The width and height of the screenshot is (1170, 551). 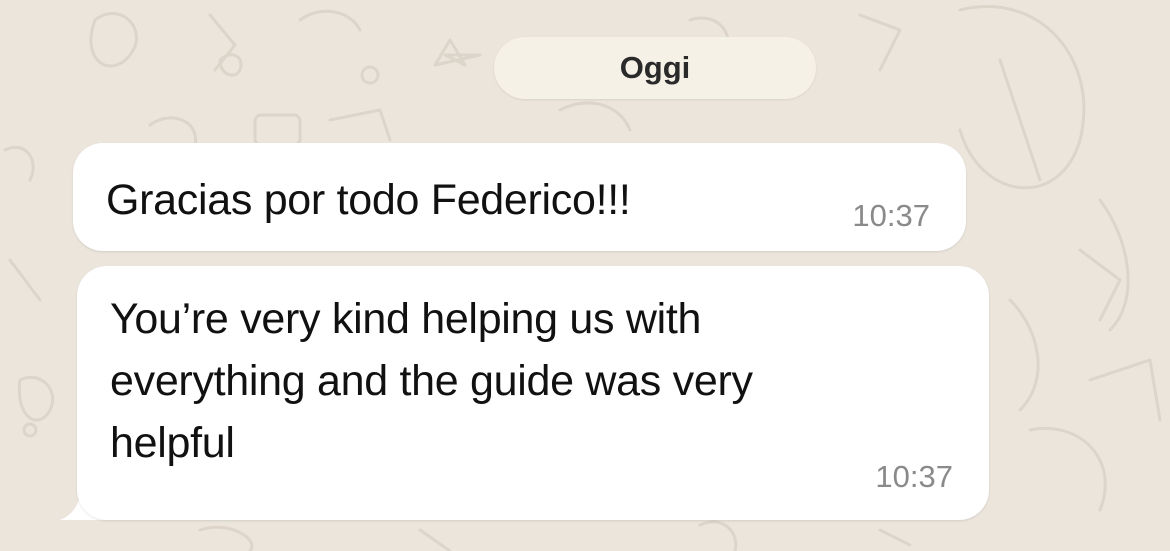 I want to click on message-text: Gracias por todo Federico!!!, so click(x=368, y=200).